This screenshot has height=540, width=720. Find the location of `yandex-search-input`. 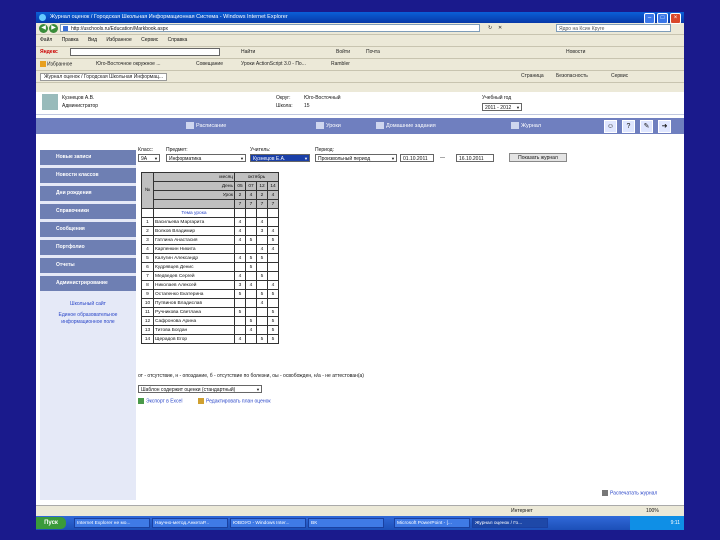

yandex-search-input is located at coordinates (145, 52).